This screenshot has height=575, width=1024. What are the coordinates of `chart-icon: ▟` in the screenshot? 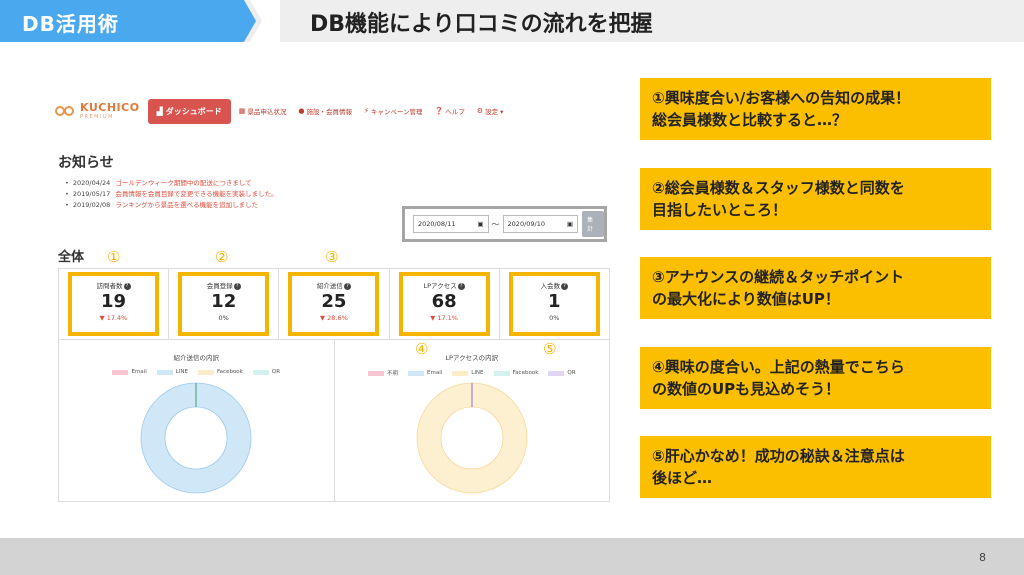 It's located at (159, 111).